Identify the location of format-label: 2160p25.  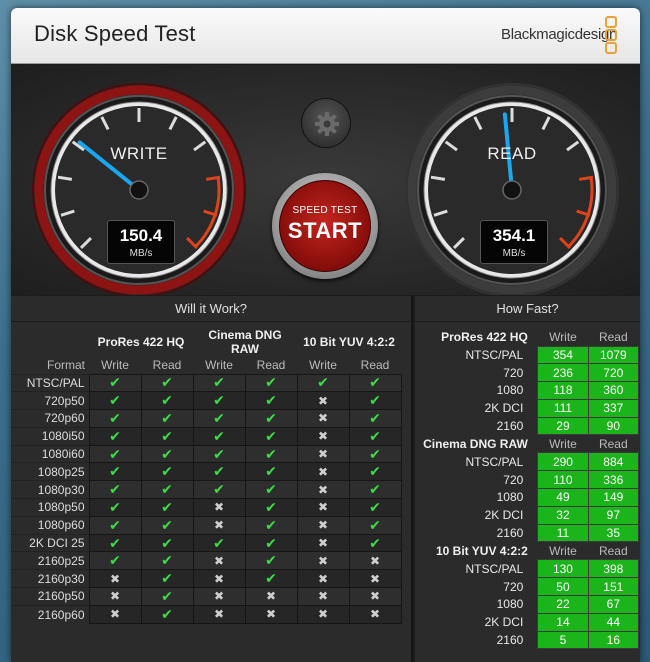
(50, 560).